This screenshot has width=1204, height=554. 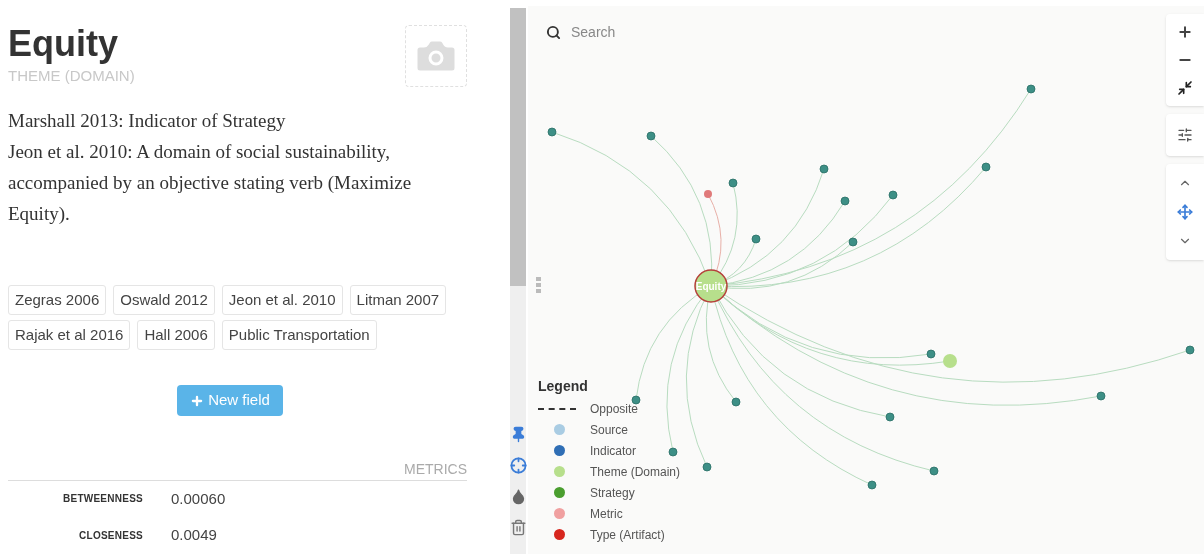 I want to click on sliders-icon, so click(x=1185, y=135).